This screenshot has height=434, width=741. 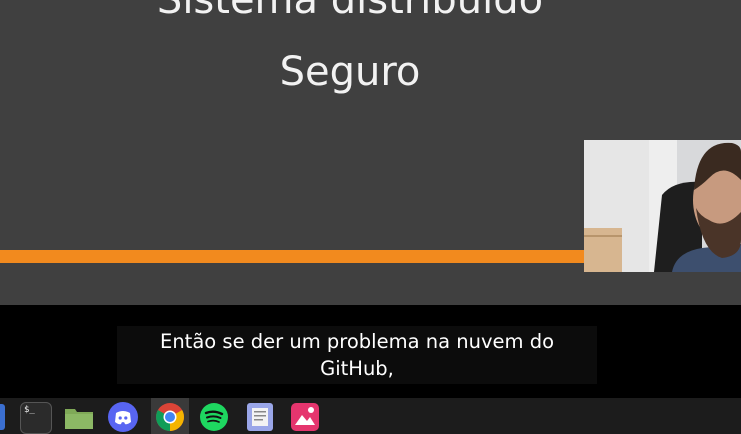 I want to click on discord-icon, so click(x=123, y=417).